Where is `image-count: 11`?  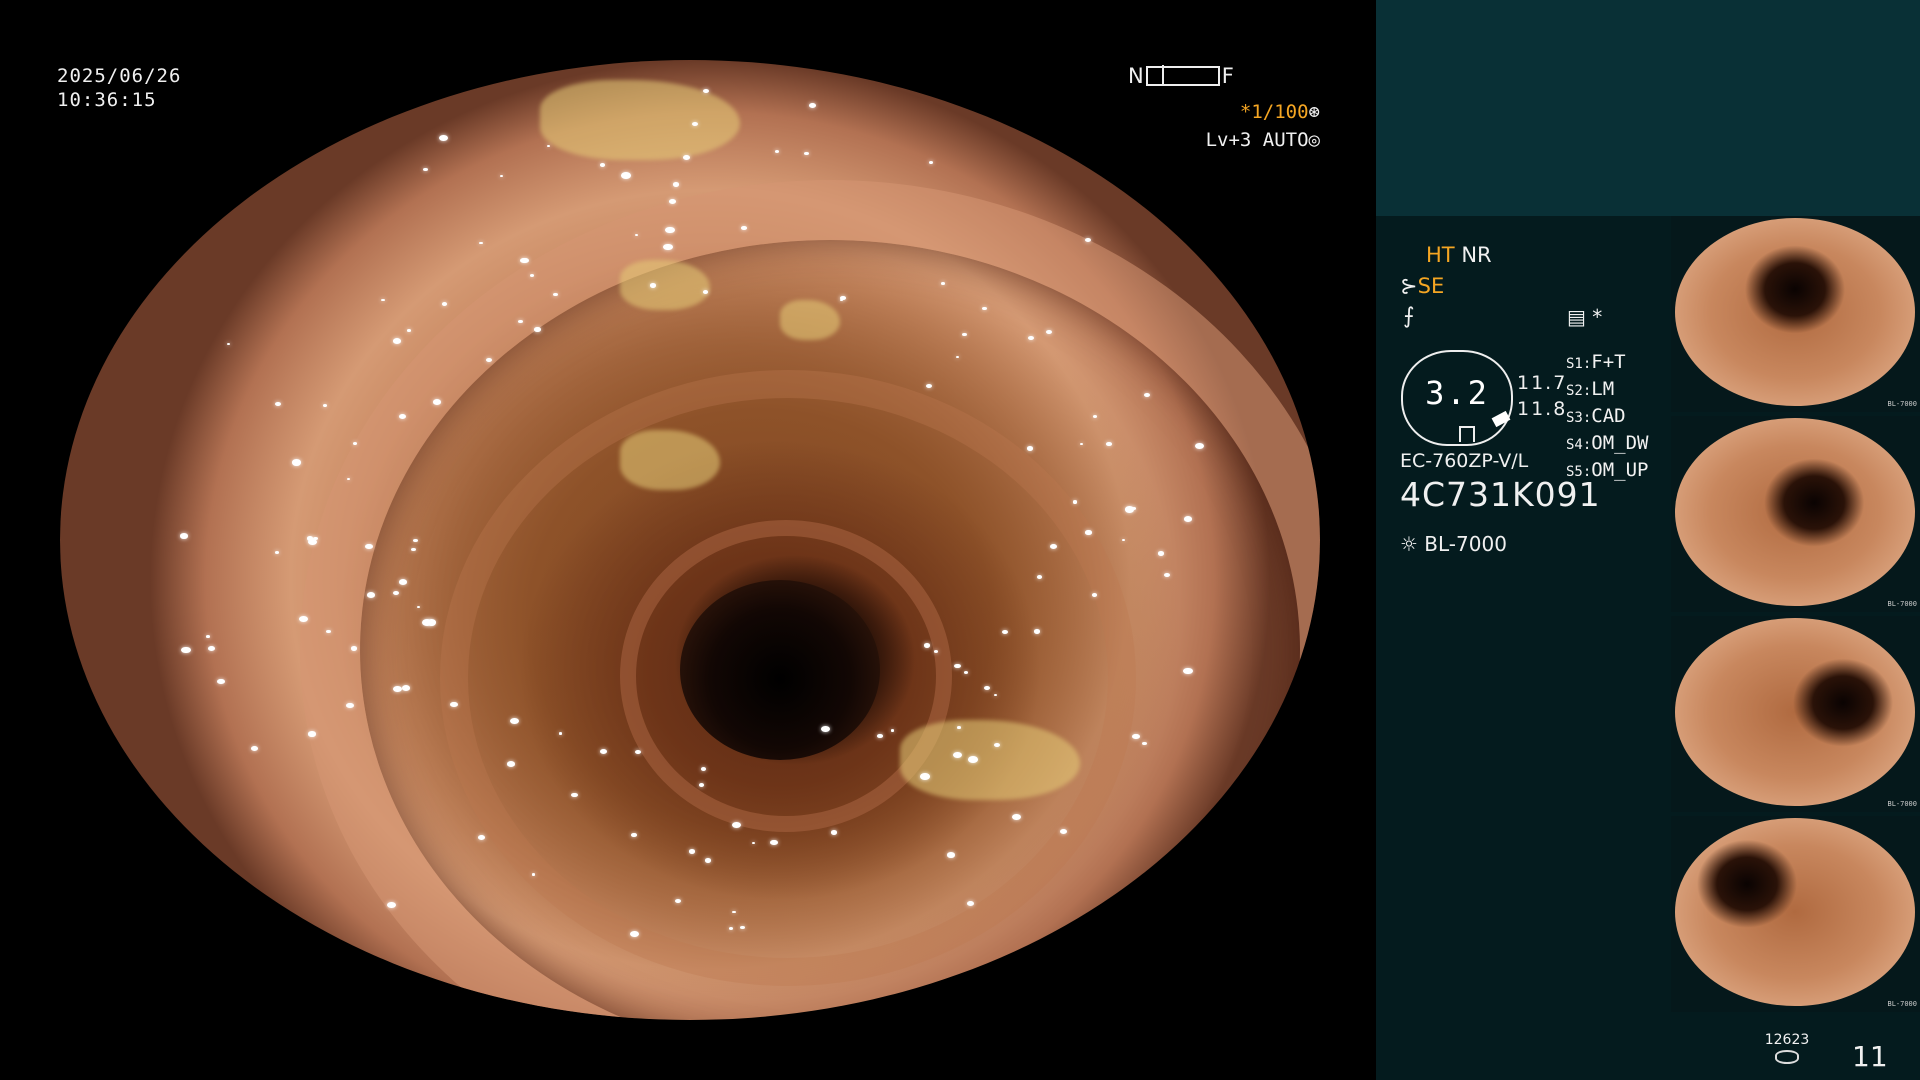
image-count: 11 is located at coordinates (1870, 1056).